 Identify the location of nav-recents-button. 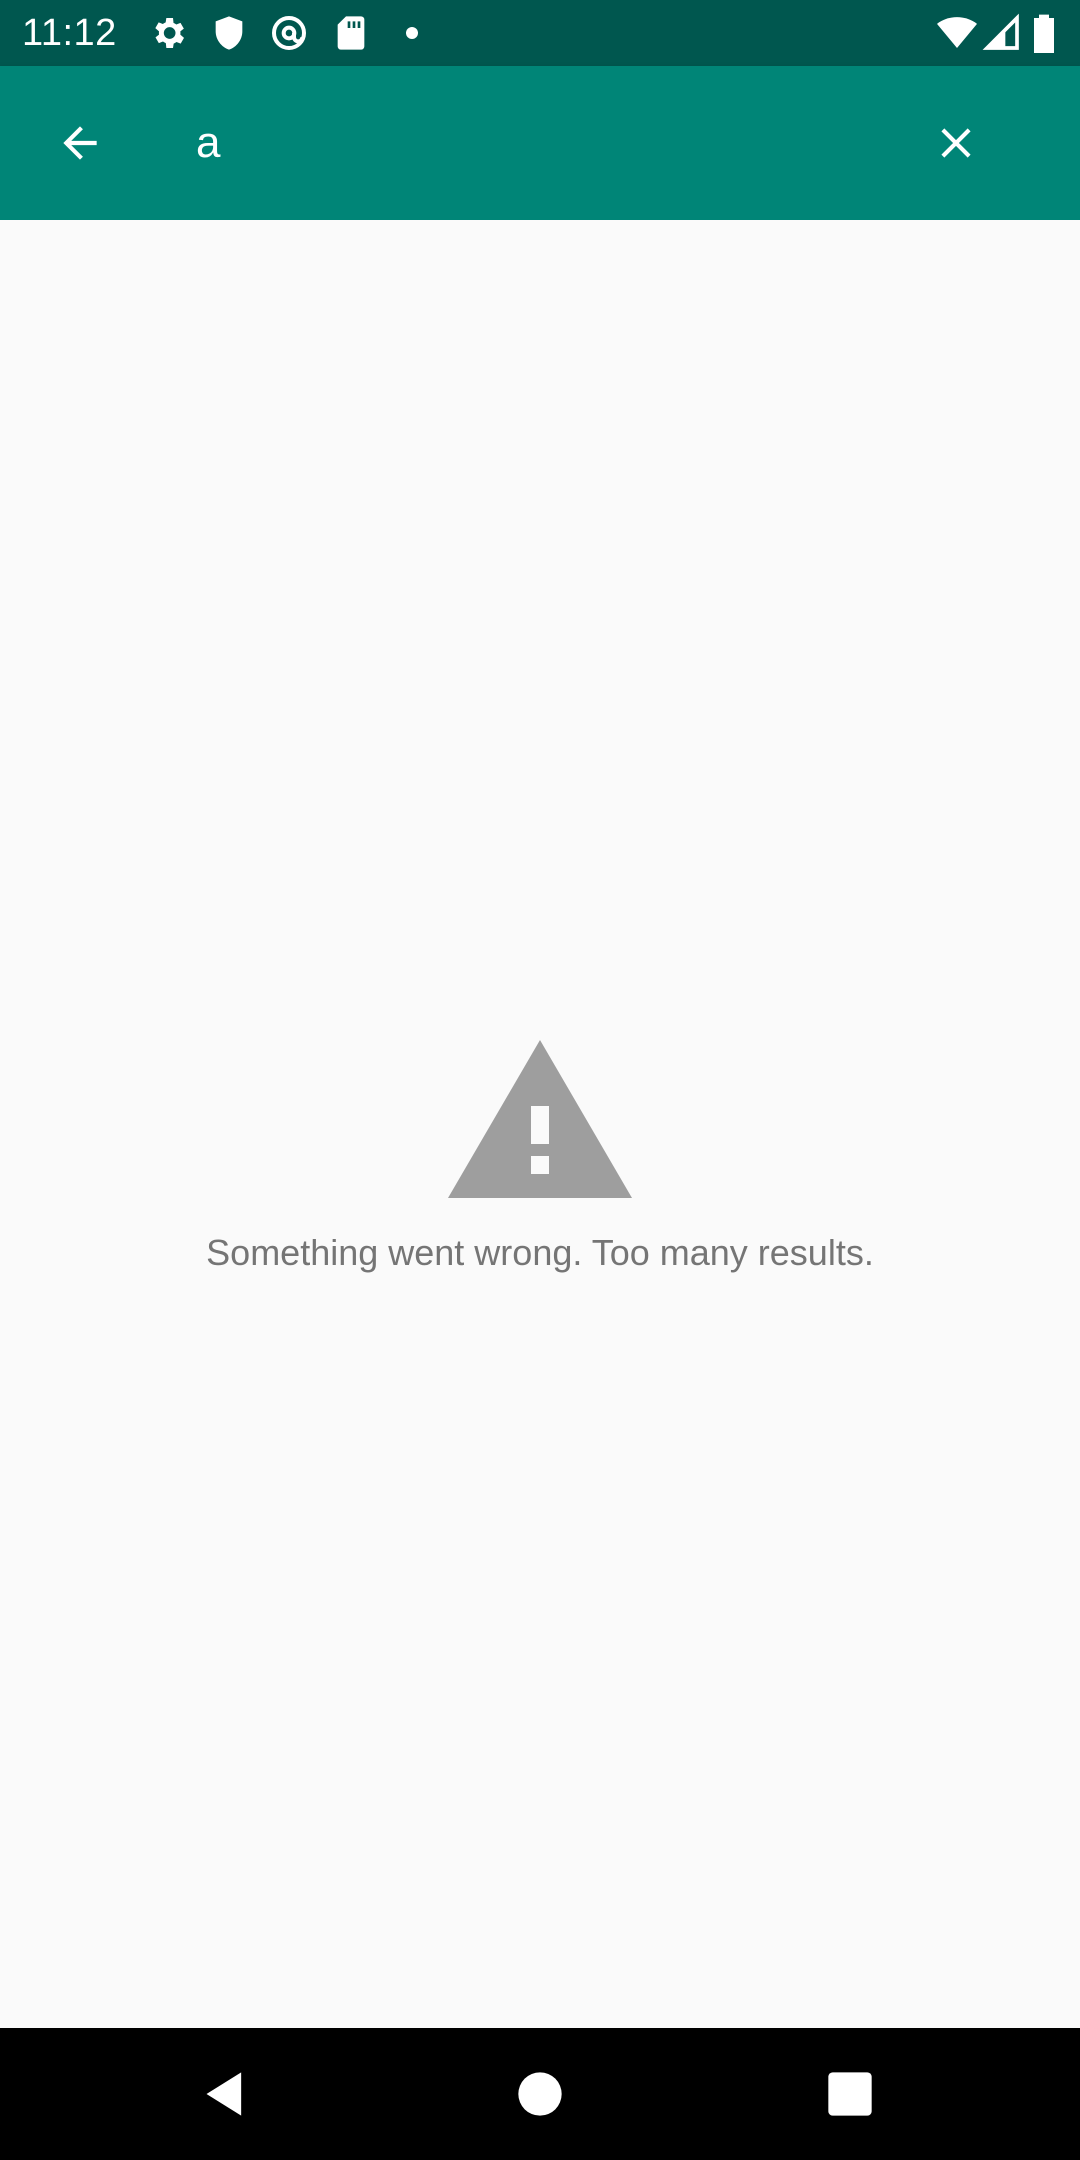
(850, 2094).